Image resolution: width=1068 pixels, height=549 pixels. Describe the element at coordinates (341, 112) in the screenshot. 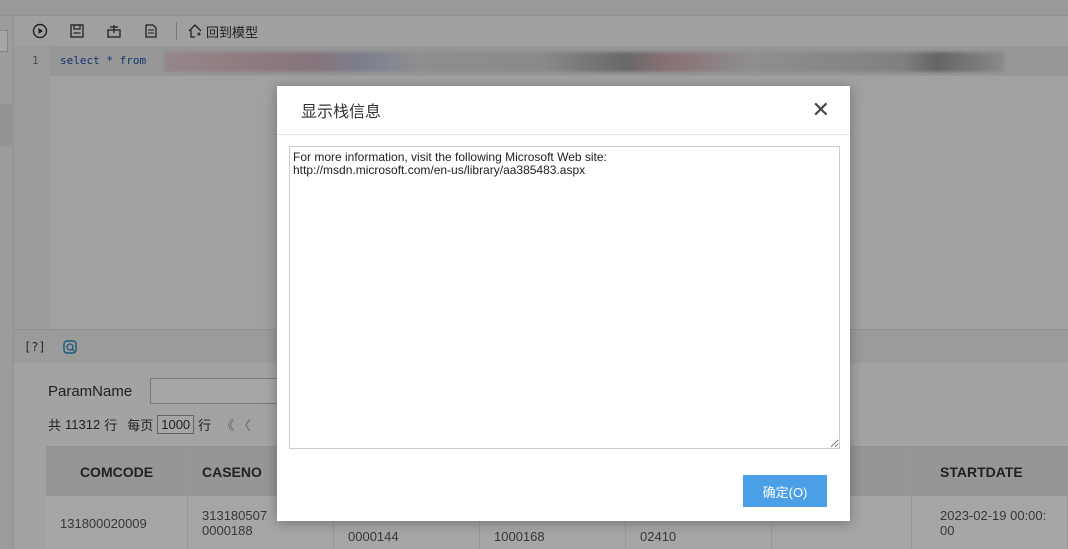

I see `dialog-title: 显示栈信息` at that location.